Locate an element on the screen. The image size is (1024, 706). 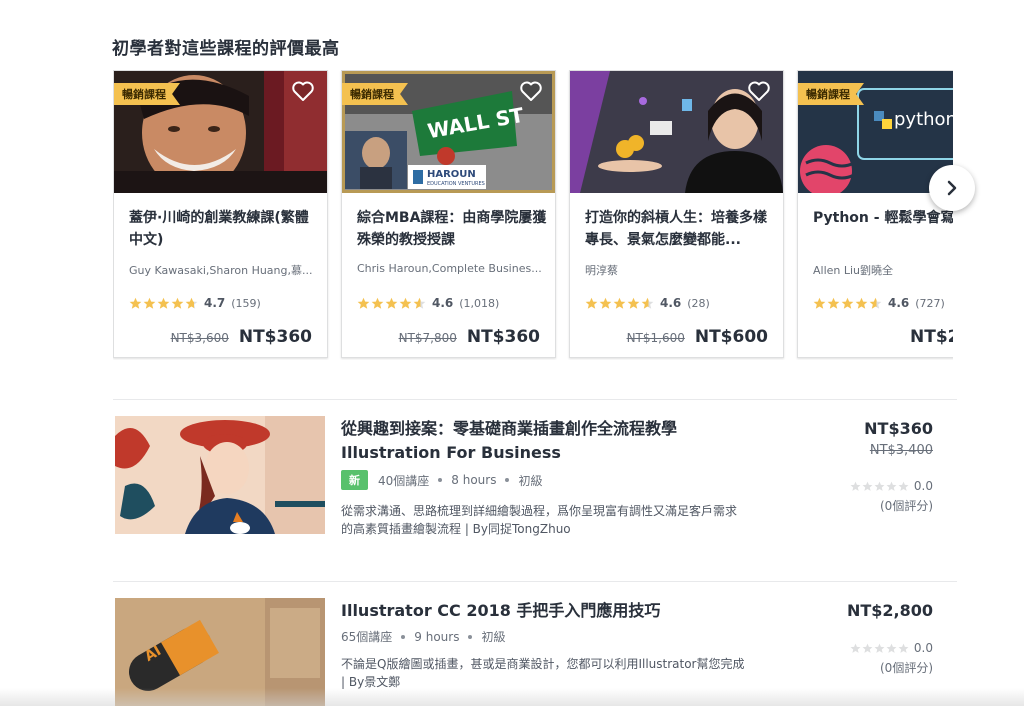
course-rating: 4.6 (727) is located at coordinates (879, 303).